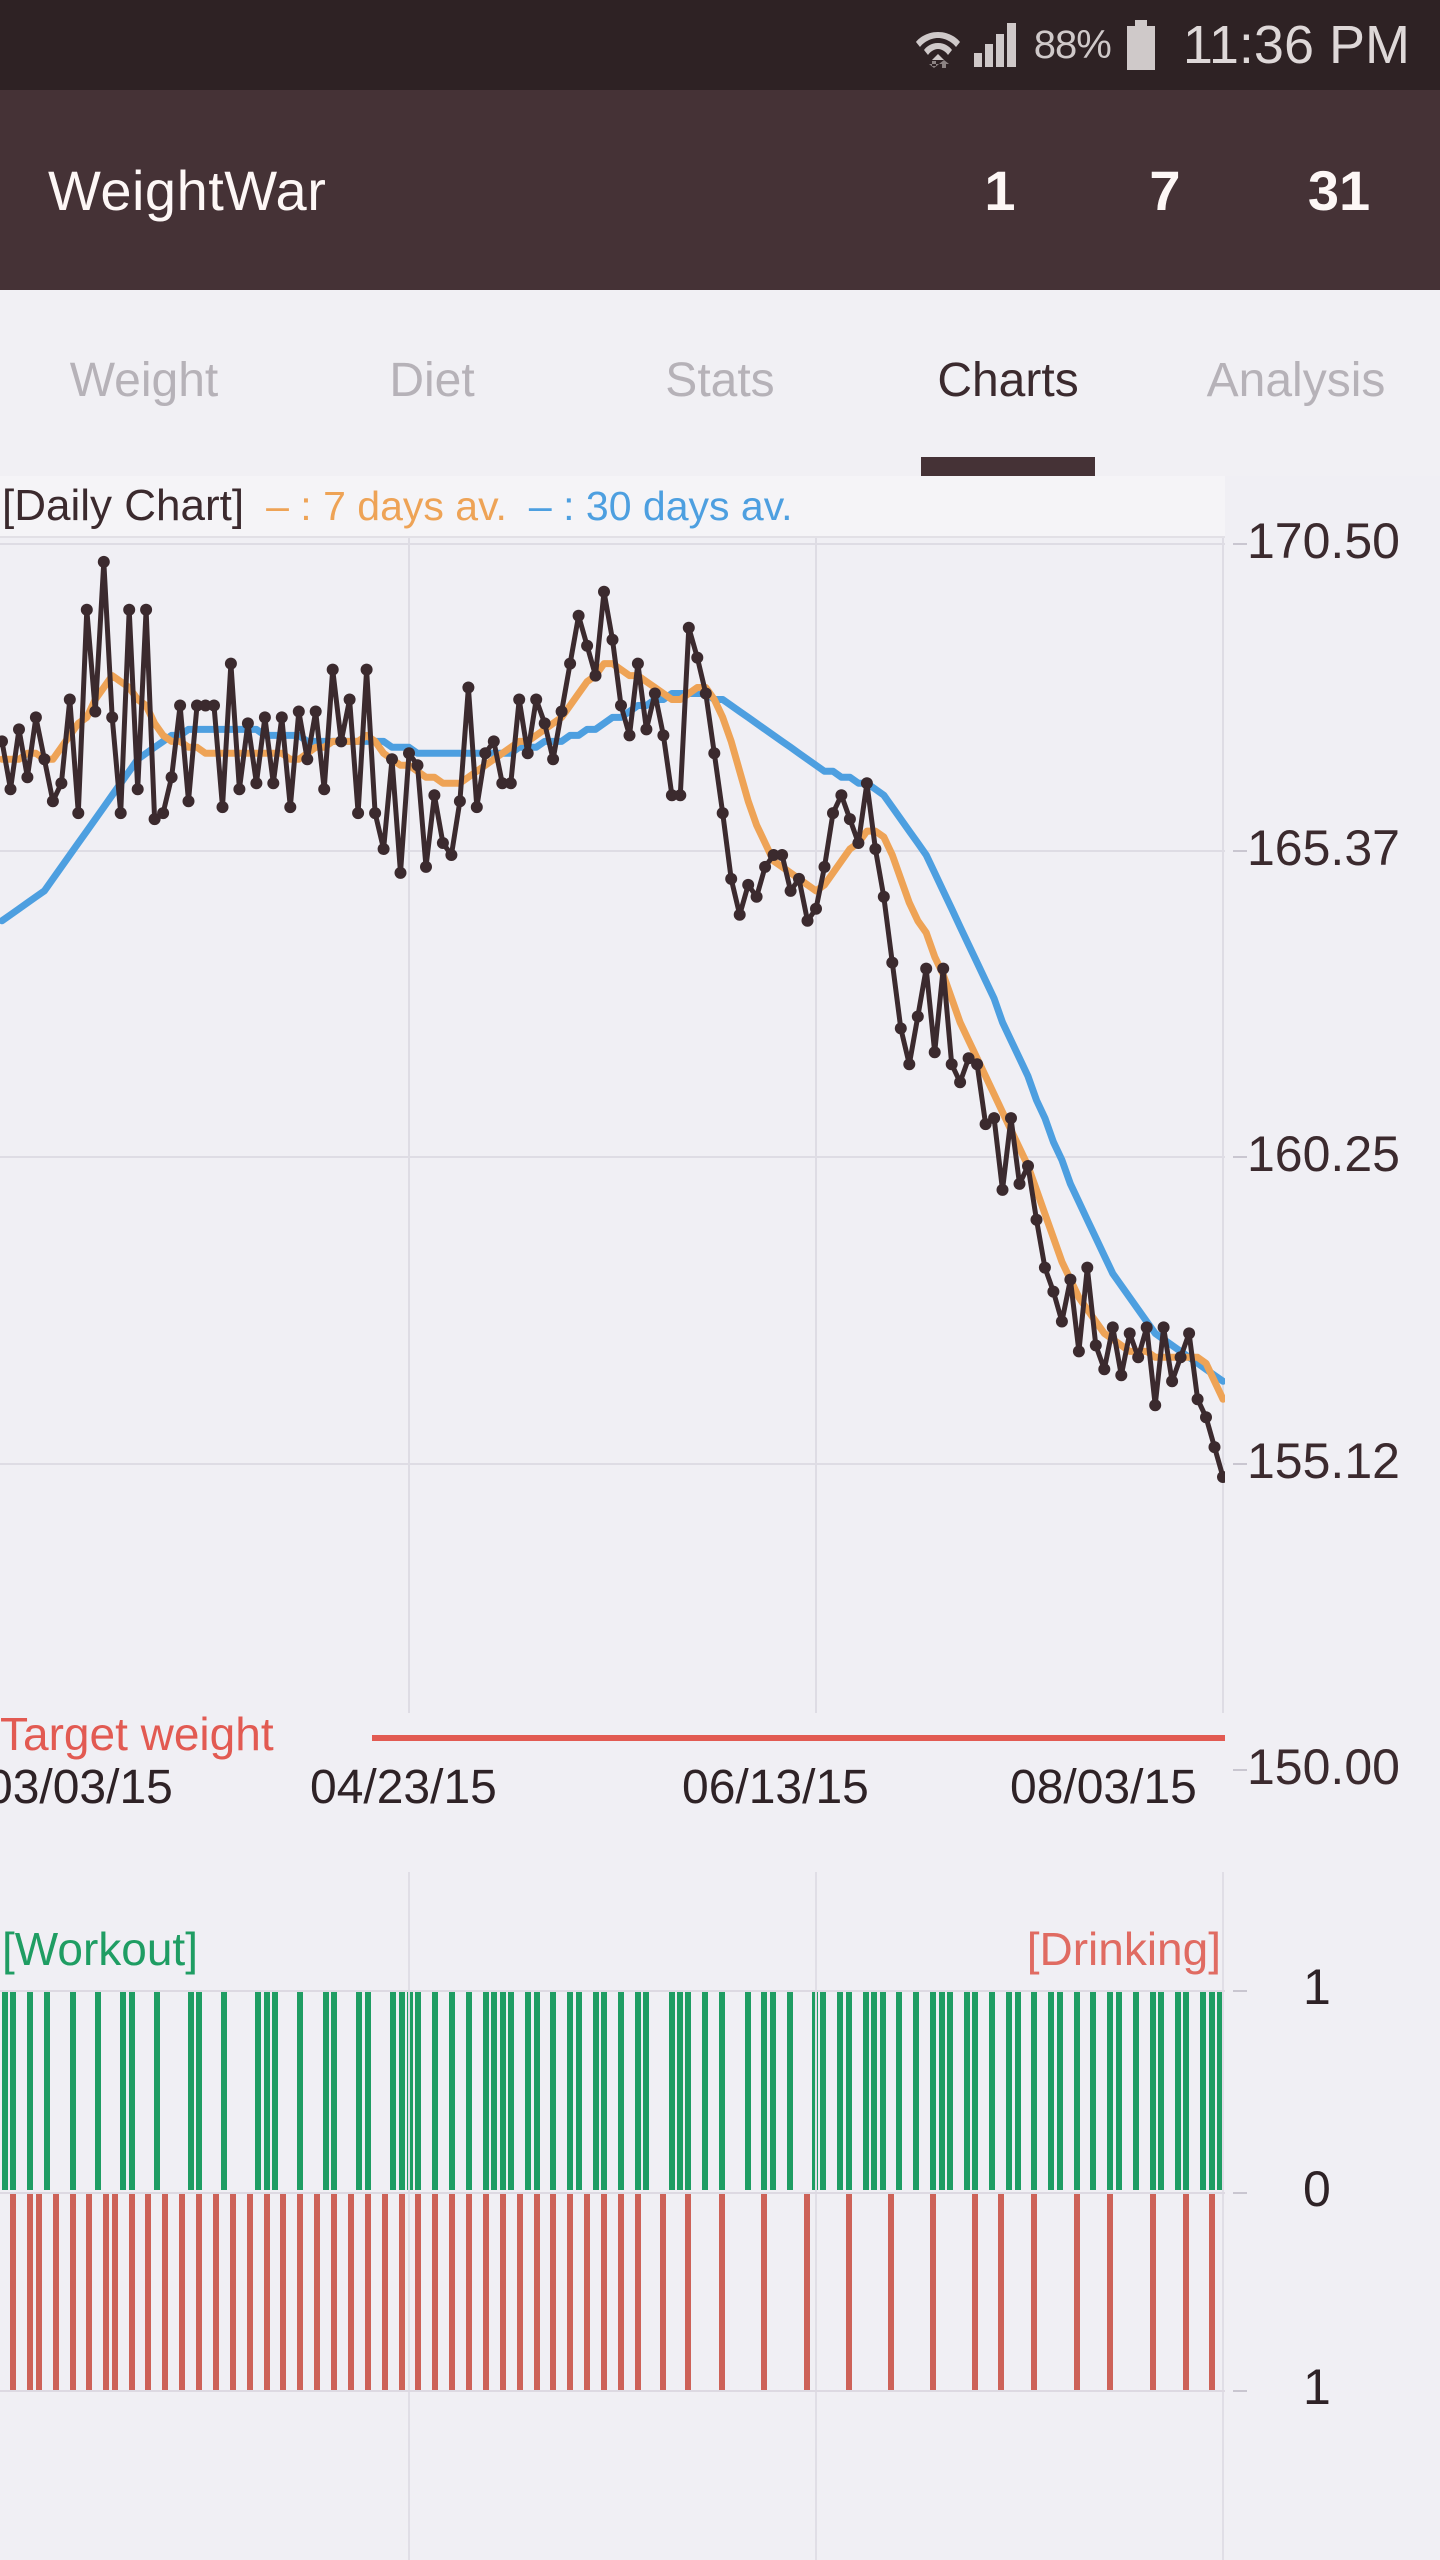 This screenshot has width=1440, height=2560. Describe the element at coordinates (1000, 190) in the screenshot. I see `counter-1: 1` at that location.